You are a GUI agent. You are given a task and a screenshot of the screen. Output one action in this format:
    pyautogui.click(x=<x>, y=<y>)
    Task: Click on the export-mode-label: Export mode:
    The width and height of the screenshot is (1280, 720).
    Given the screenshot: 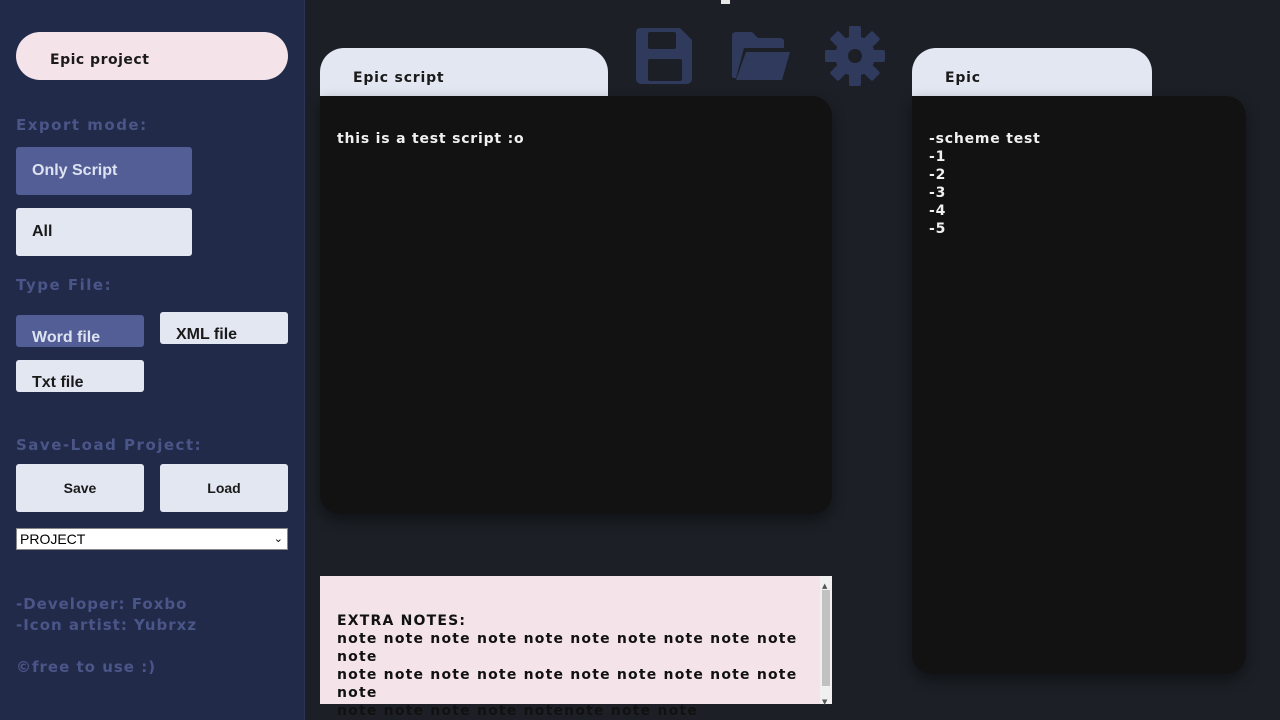 What is the action you would take?
    pyautogui.click(x=82, y=125)
    